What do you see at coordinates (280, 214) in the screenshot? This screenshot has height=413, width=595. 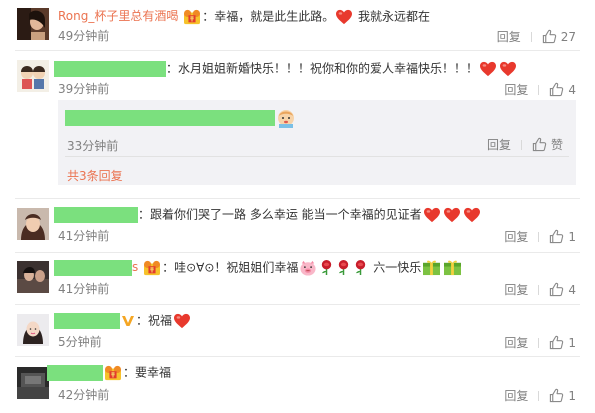 I see `comment-text: ：跟着你们哭了一路 多么幸运 能当一个幸福的见证者` at bounding box center [280, 214].